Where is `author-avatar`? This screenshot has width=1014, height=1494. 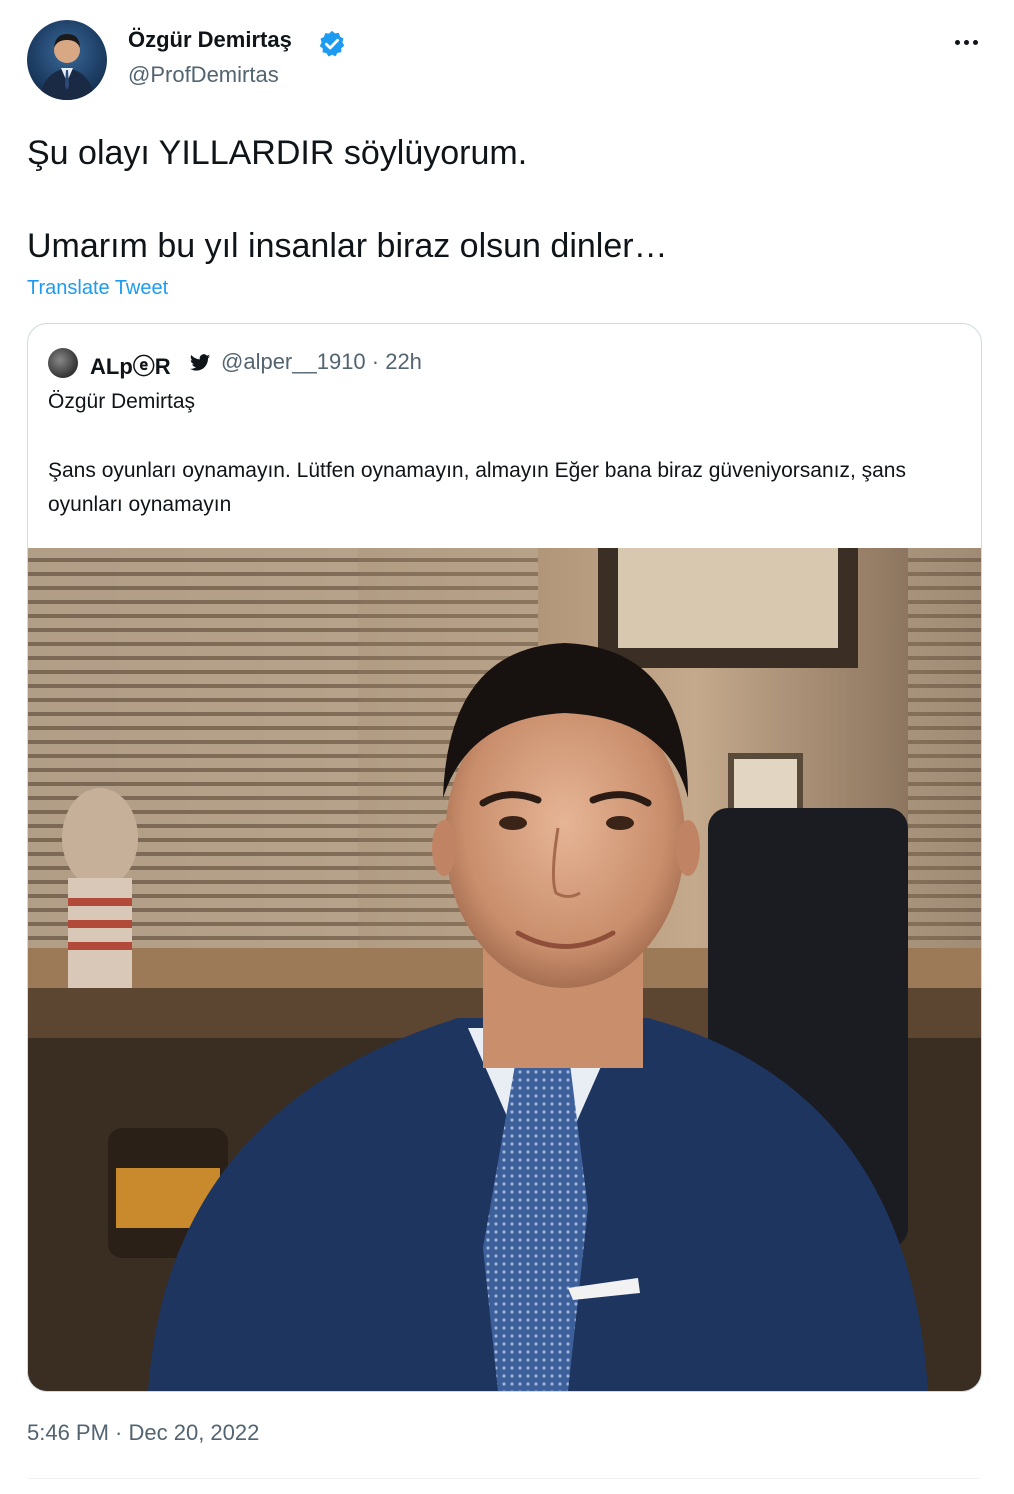
author-avatar is located at coordinates (67, 60).